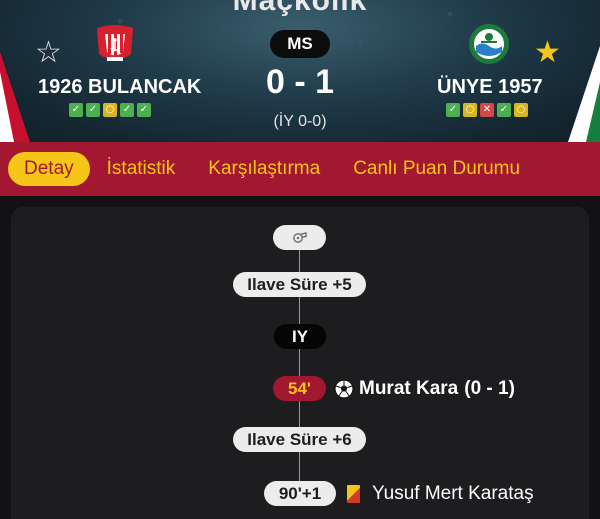  Describe the element at coordinates (409, 388) in the screenshot. I see `goal-player-name: Murat Kara` at that location.